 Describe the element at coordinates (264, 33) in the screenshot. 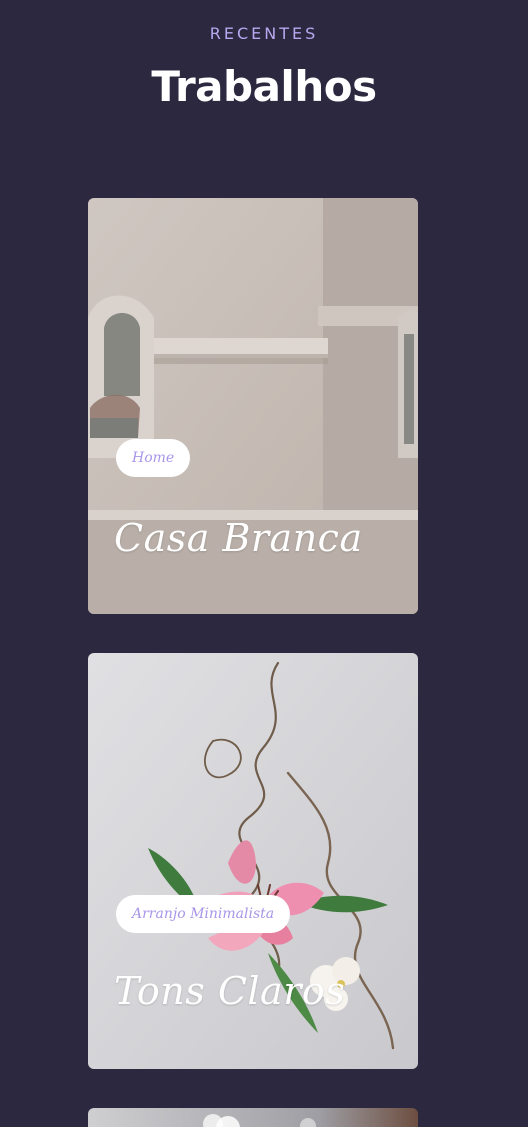

I see `section-eyebrow: RECENTES` at that location.